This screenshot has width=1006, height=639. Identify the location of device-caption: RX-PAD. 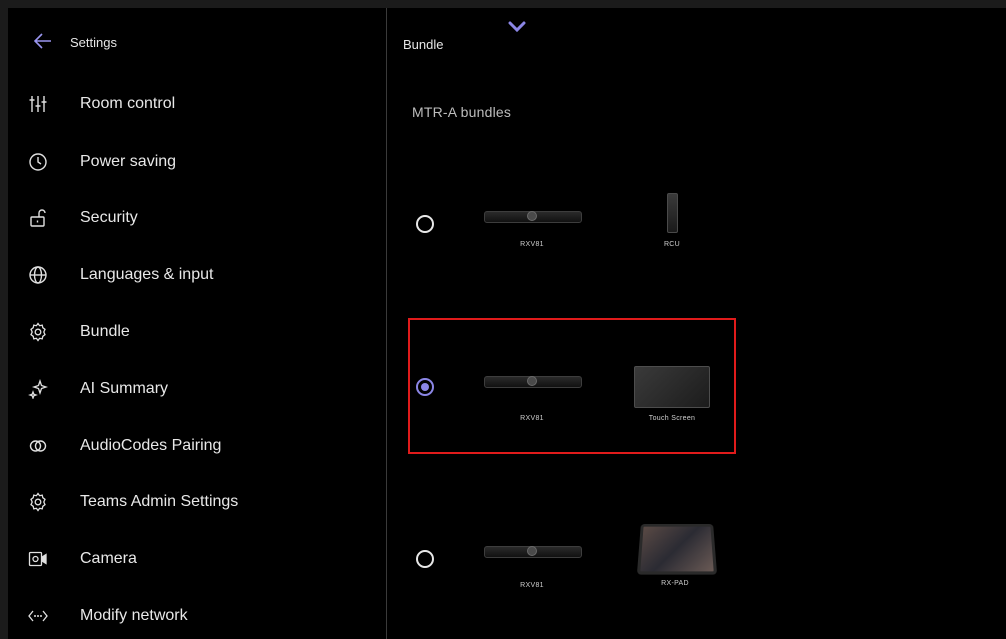
(675, 583).